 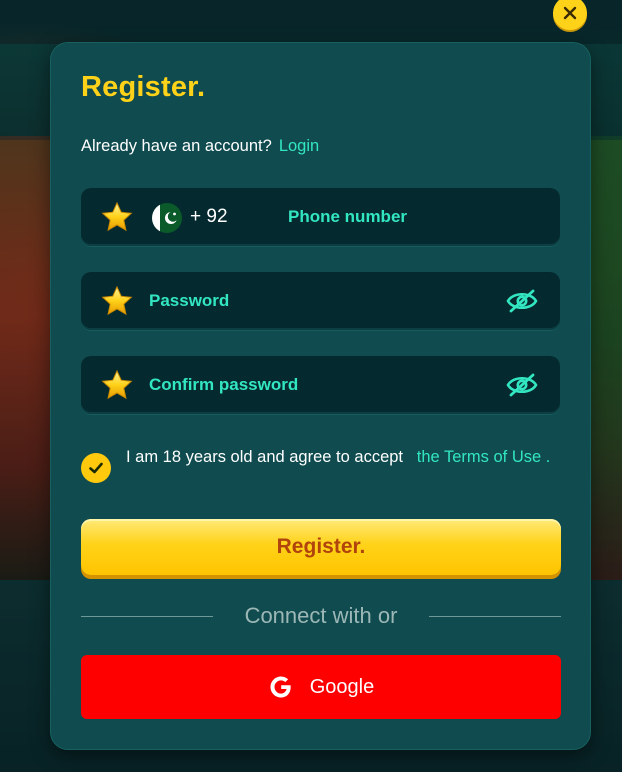 I want to click on google-label: Google, so click(x=342, y=686).